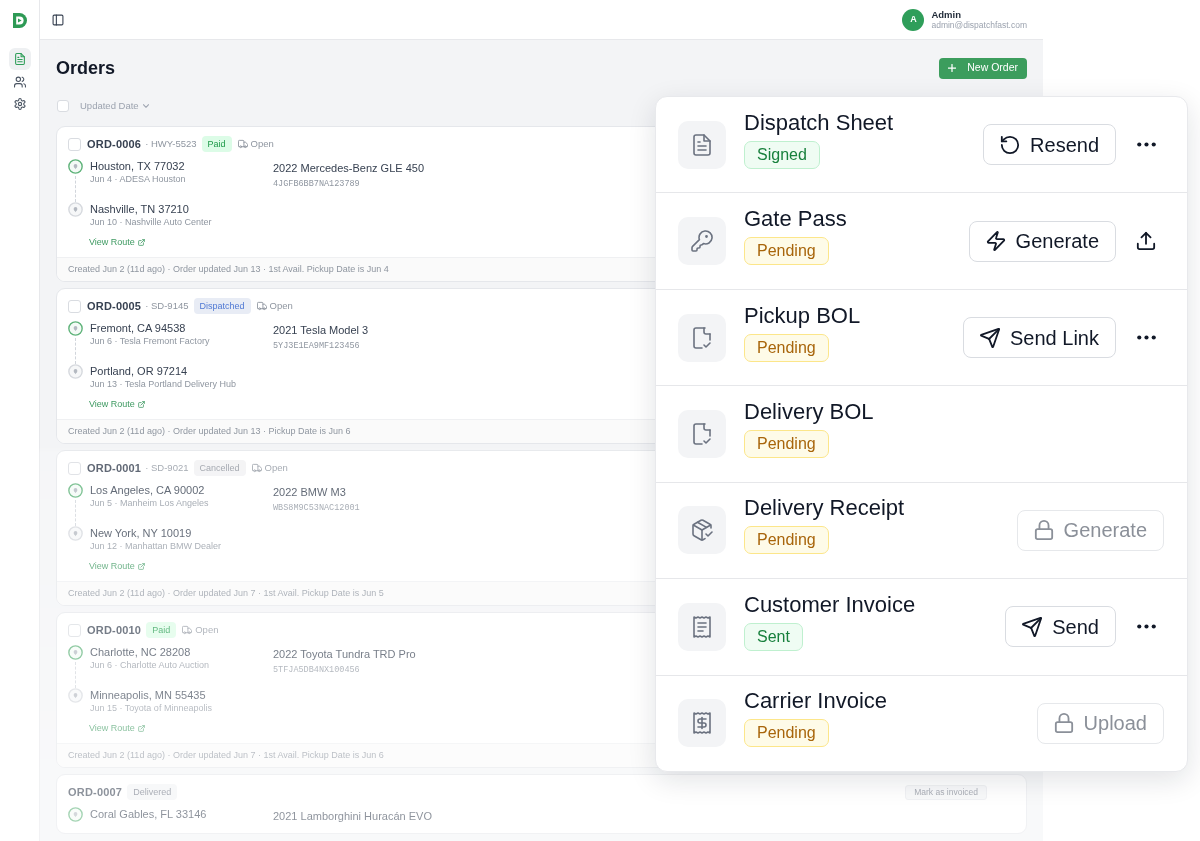  What do you see at coordinates (1039, 338) in the screenshot?
I see `document-action-button: Send Link` at bounding box center [1039, 338].